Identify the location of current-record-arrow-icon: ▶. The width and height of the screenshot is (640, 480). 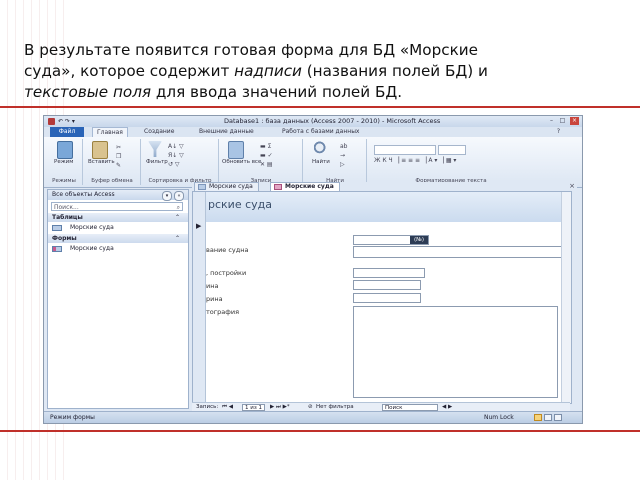
(199, 226).